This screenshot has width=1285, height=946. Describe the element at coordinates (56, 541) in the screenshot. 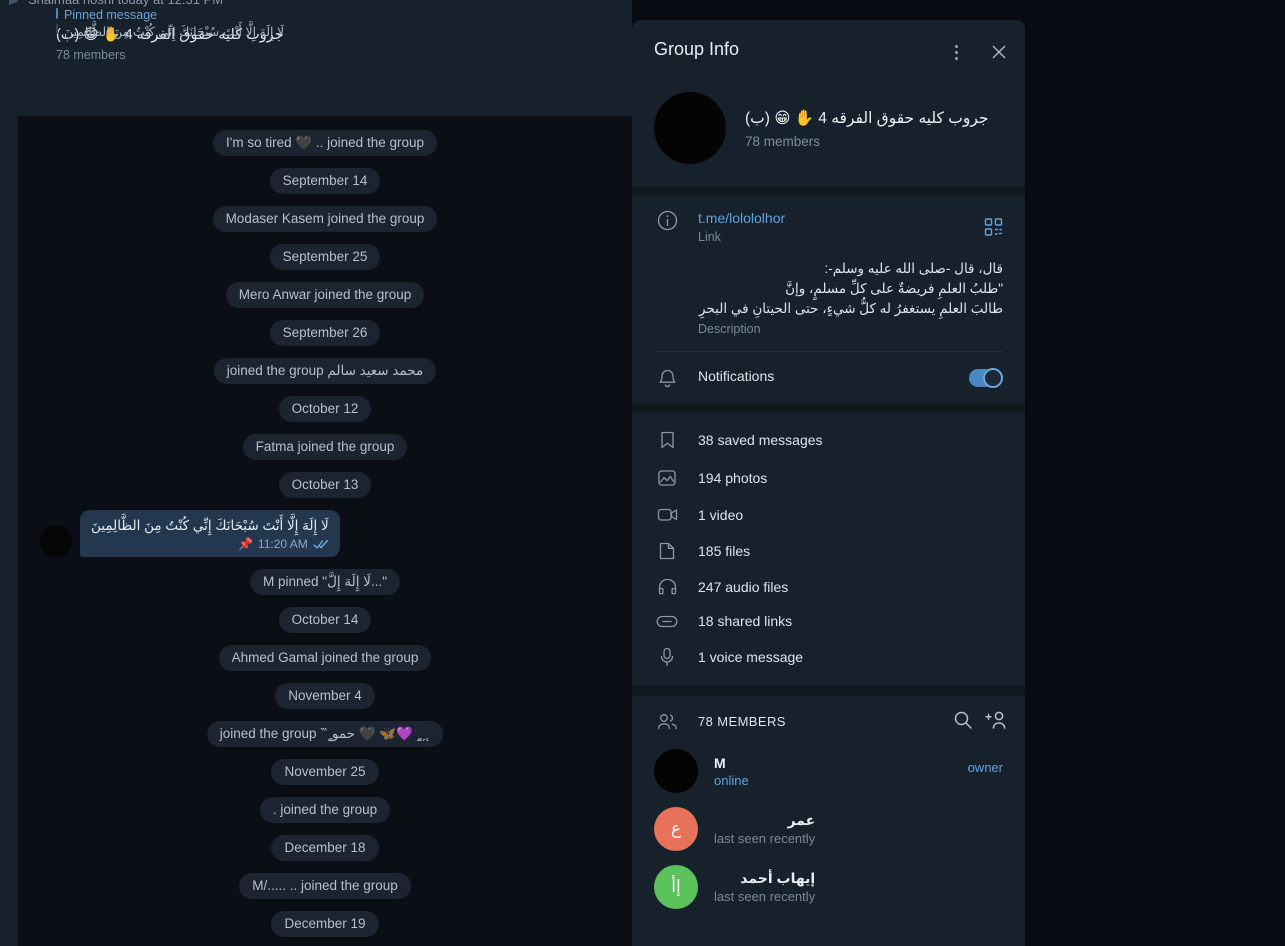

I see `message-avatar` at that location.